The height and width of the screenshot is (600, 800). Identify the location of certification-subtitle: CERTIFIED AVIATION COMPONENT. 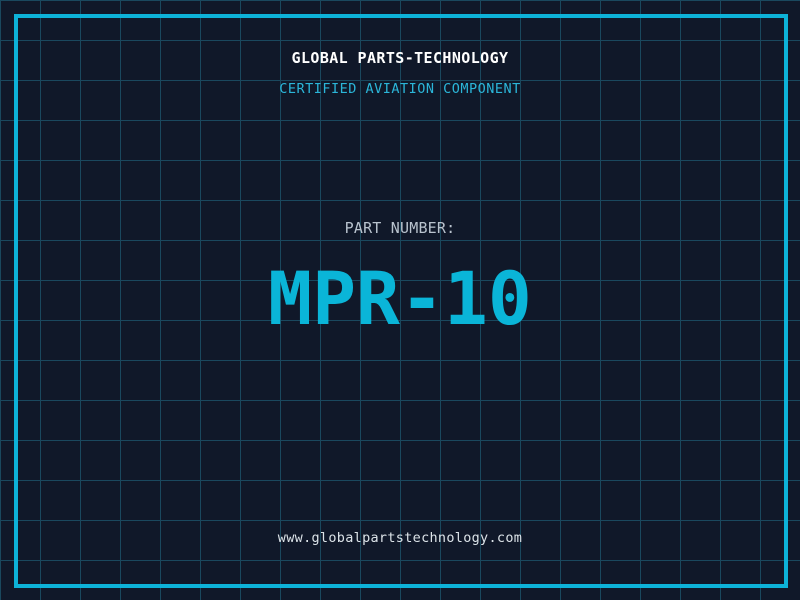
(400, 89).